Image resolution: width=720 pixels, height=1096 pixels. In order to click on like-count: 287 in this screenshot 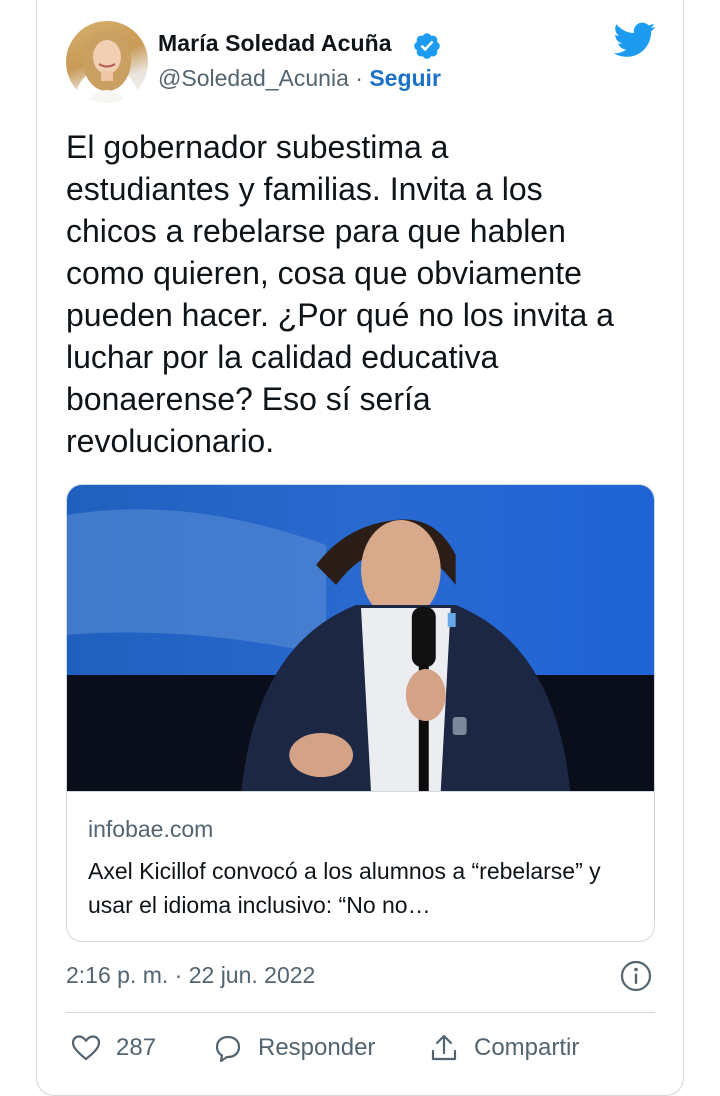, I will do `click(136, 1047)`.